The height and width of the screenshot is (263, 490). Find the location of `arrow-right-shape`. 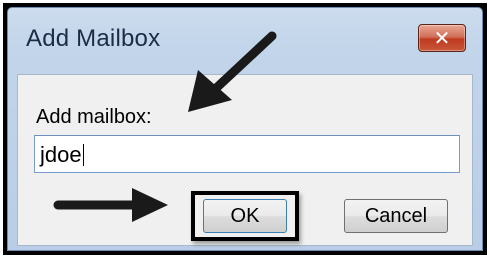

arrow-right-shape is located at coordinates (110, 205).